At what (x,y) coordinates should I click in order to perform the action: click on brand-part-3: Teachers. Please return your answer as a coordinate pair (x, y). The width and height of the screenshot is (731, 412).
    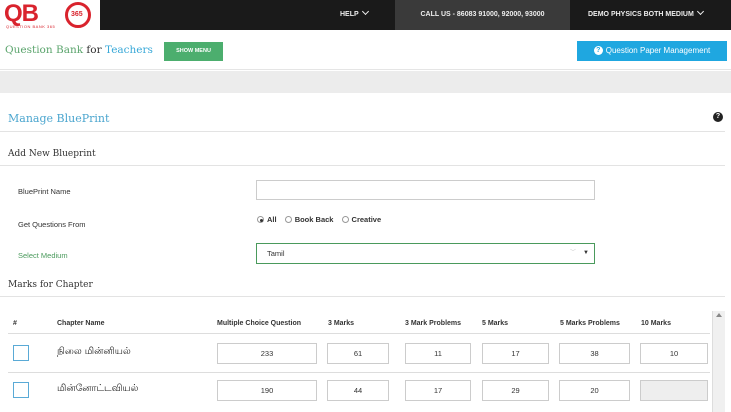
    Looking at the image, I should click on (129, 50).